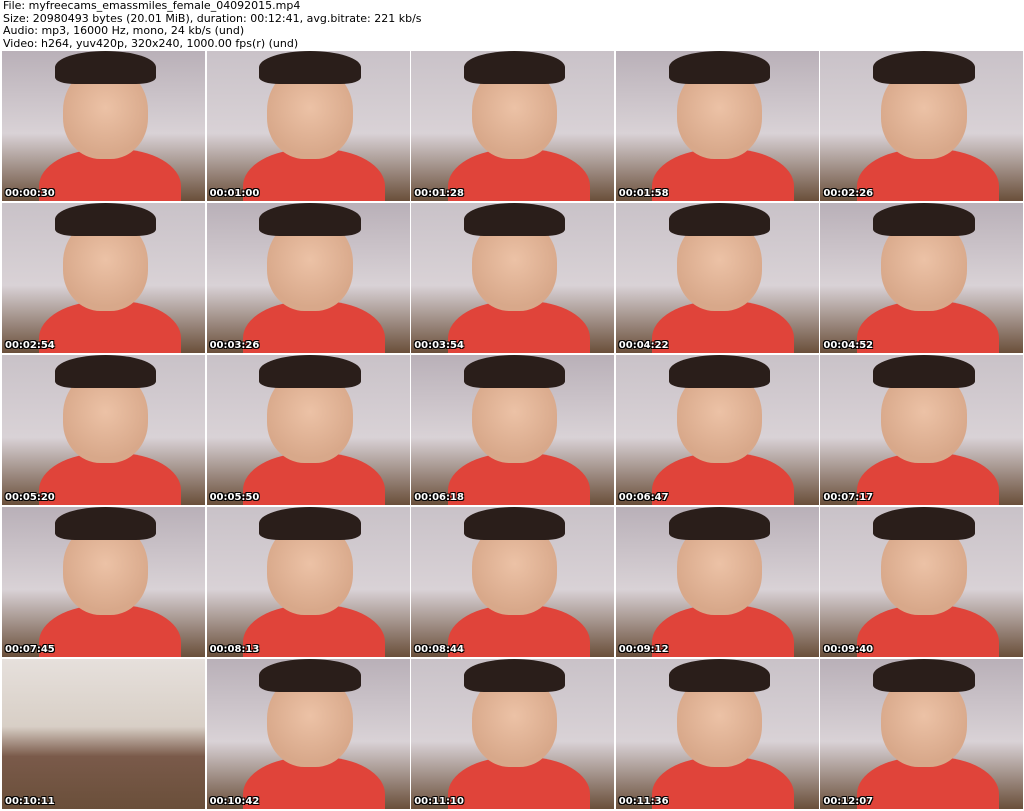  Describe the element at coordinates (922, 582) in the screenshot. I see `video-thumbnail: 00:09:40` at that location.